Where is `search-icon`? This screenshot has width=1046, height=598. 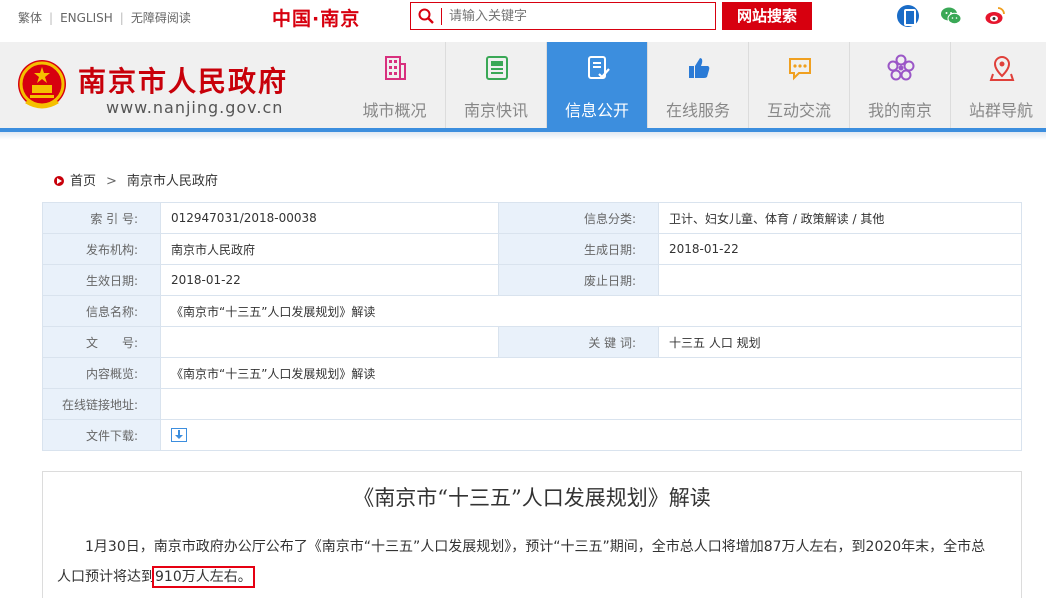
search-icon is located at coordinates (426, 16).